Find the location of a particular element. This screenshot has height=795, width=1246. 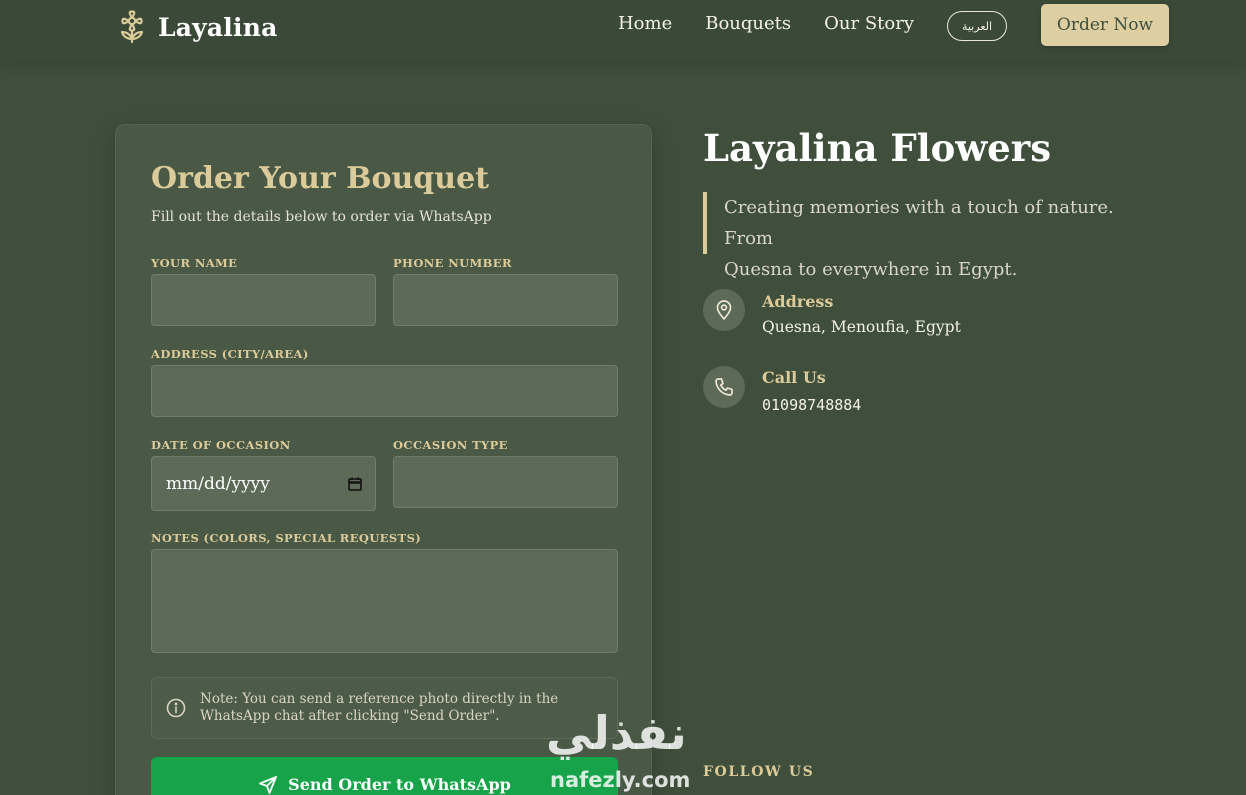

phone-input is located at coordinates (505, 300).